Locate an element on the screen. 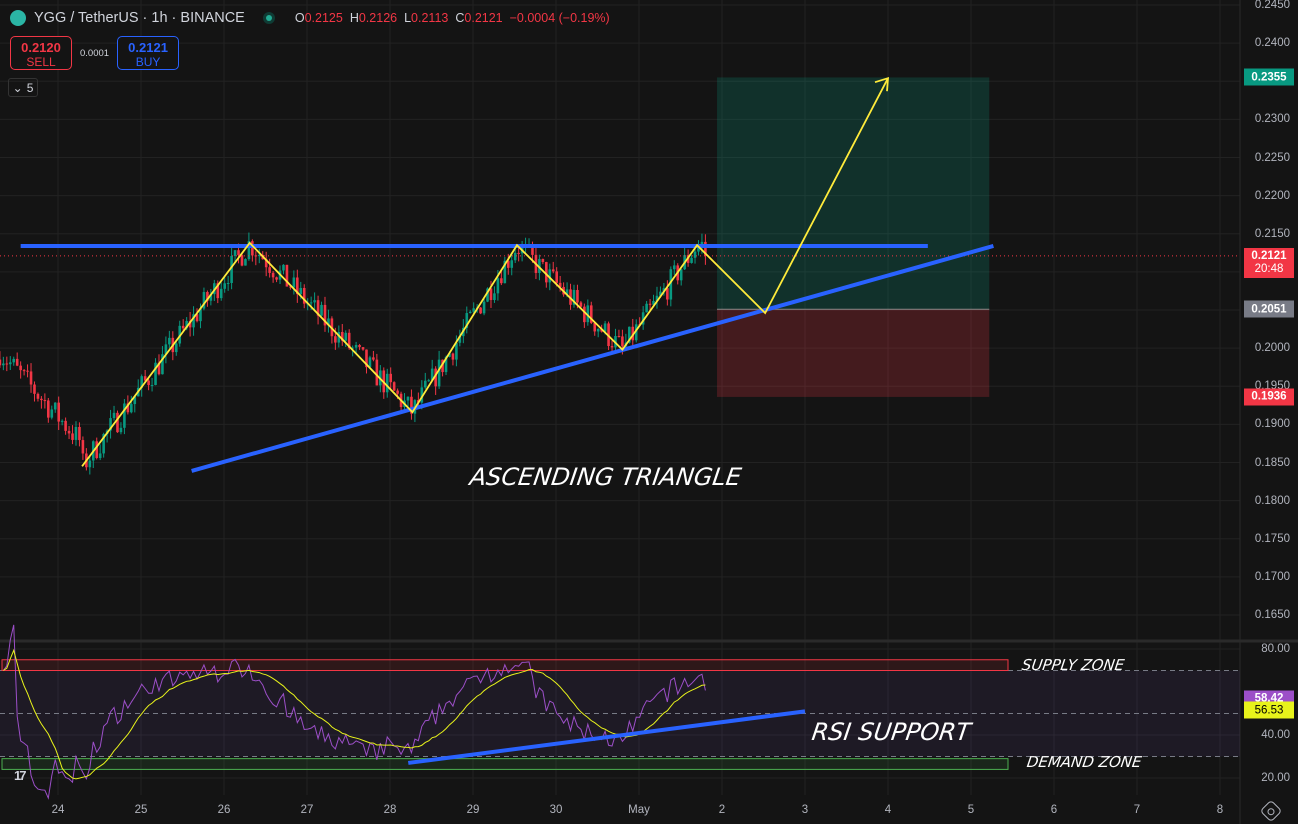  time-tick-label: 25 is located at coordinates (141, 810).